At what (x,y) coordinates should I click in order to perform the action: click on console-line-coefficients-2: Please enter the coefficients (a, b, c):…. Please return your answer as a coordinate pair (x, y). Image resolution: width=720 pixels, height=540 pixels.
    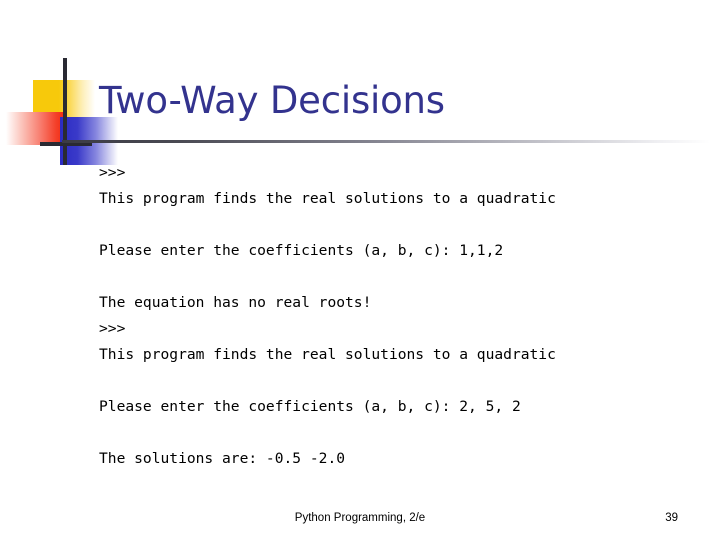
    Looking at the image, I should click on (310, 406).